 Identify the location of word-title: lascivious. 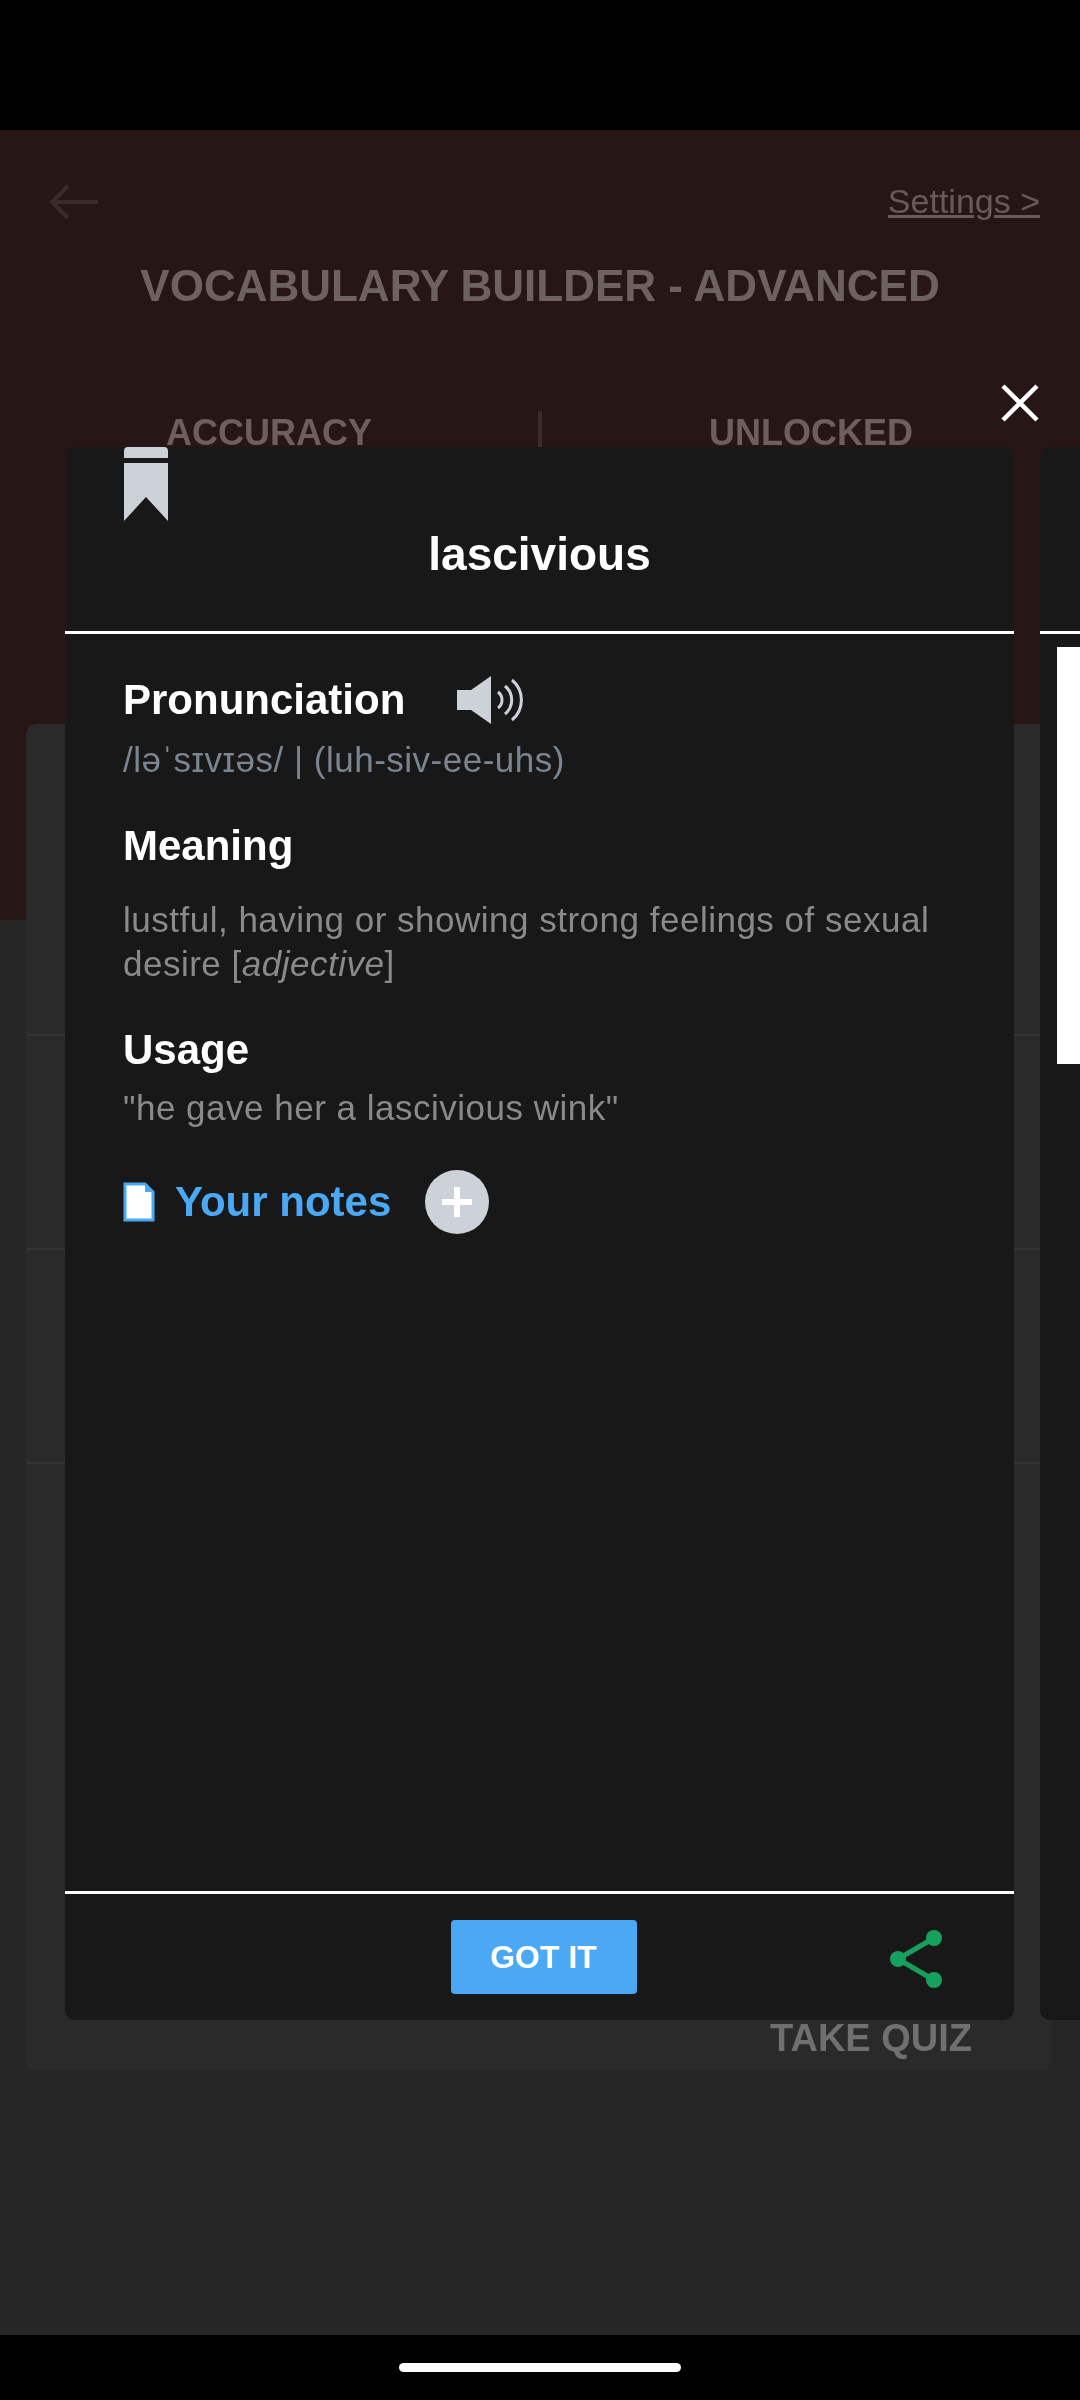
(539, 554).